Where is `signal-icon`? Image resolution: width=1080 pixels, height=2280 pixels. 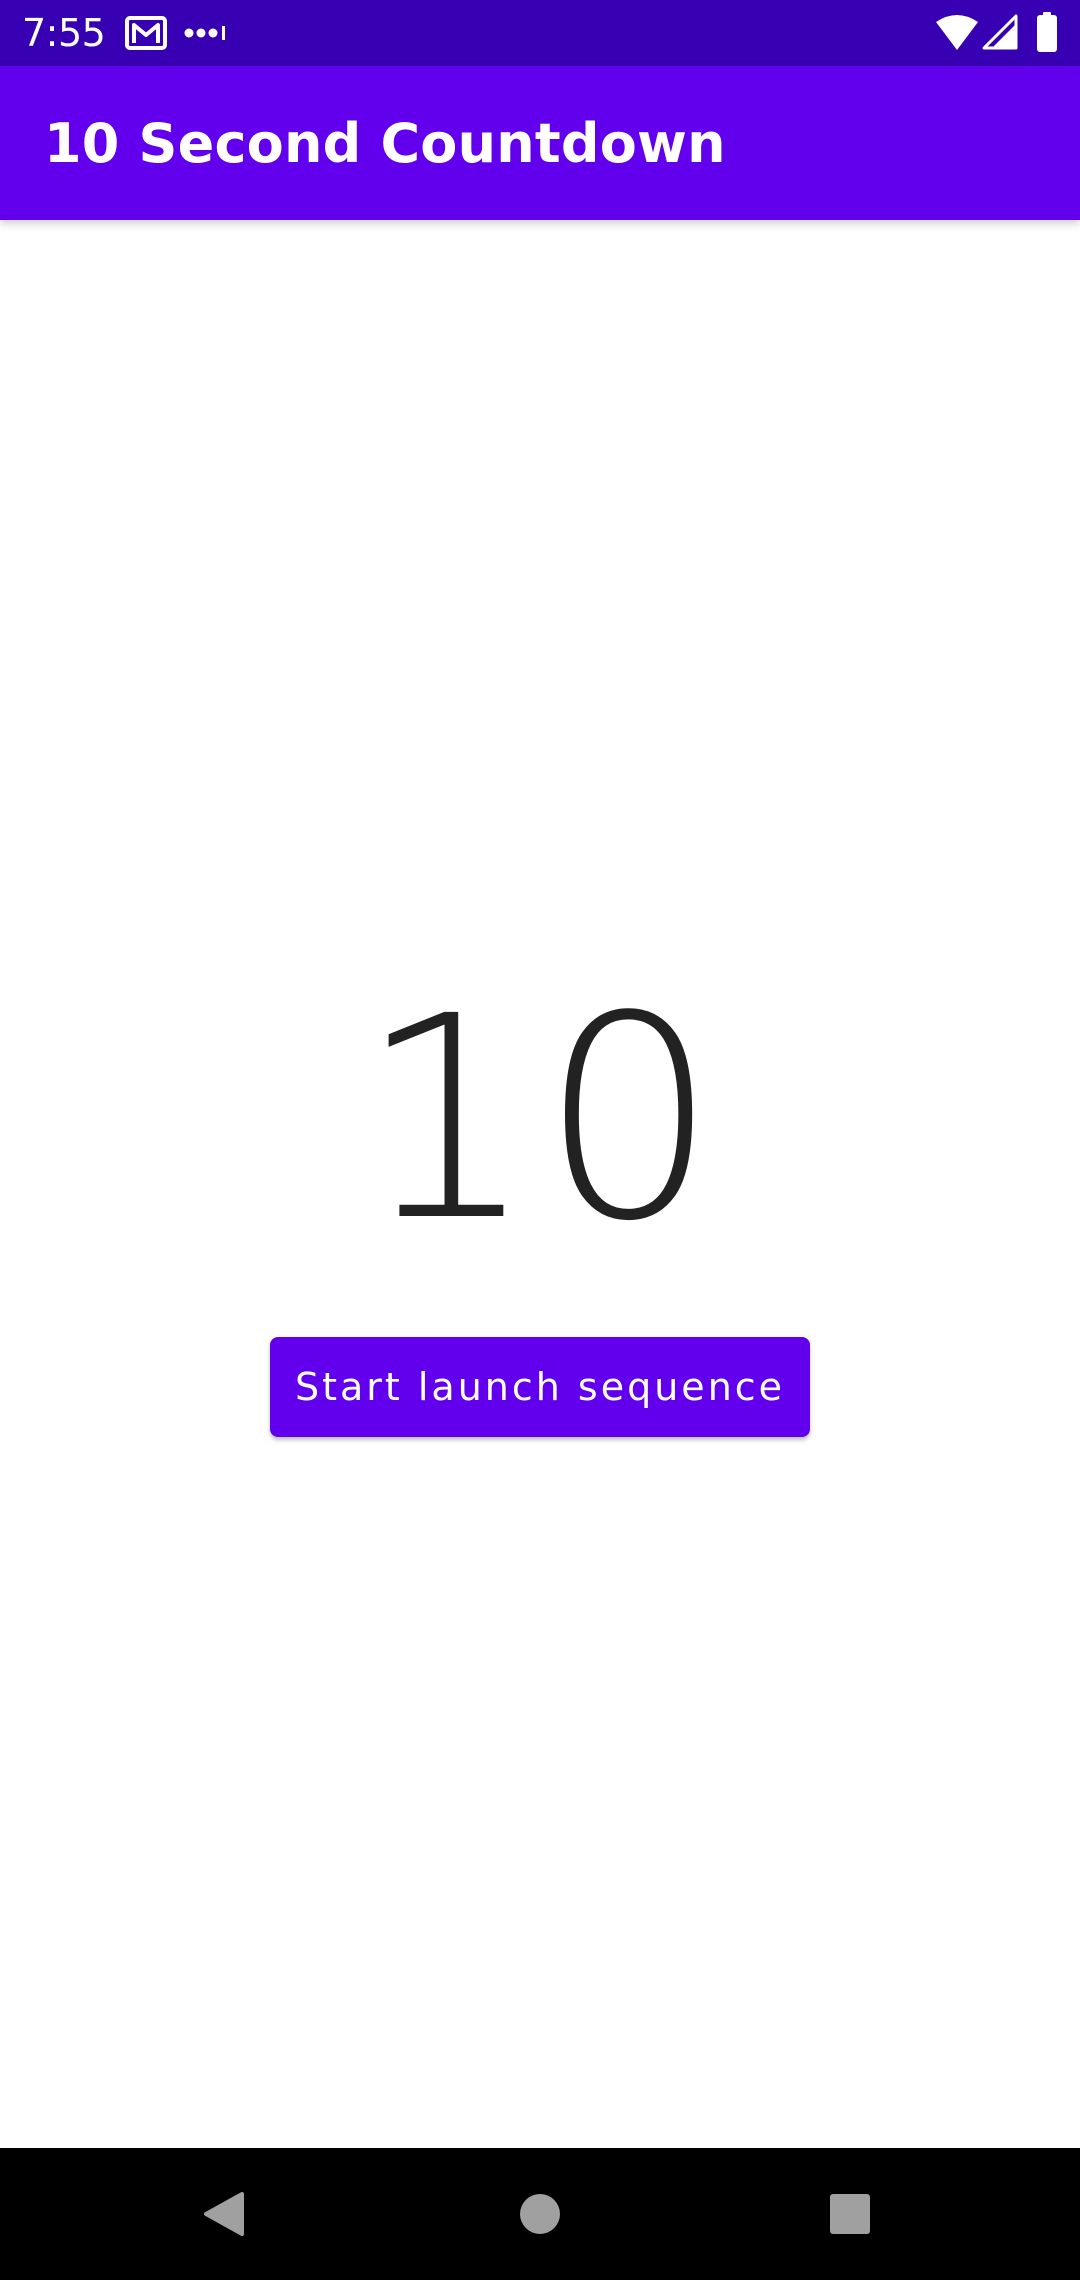 signal-icon is located at coordinates (1000, 32).